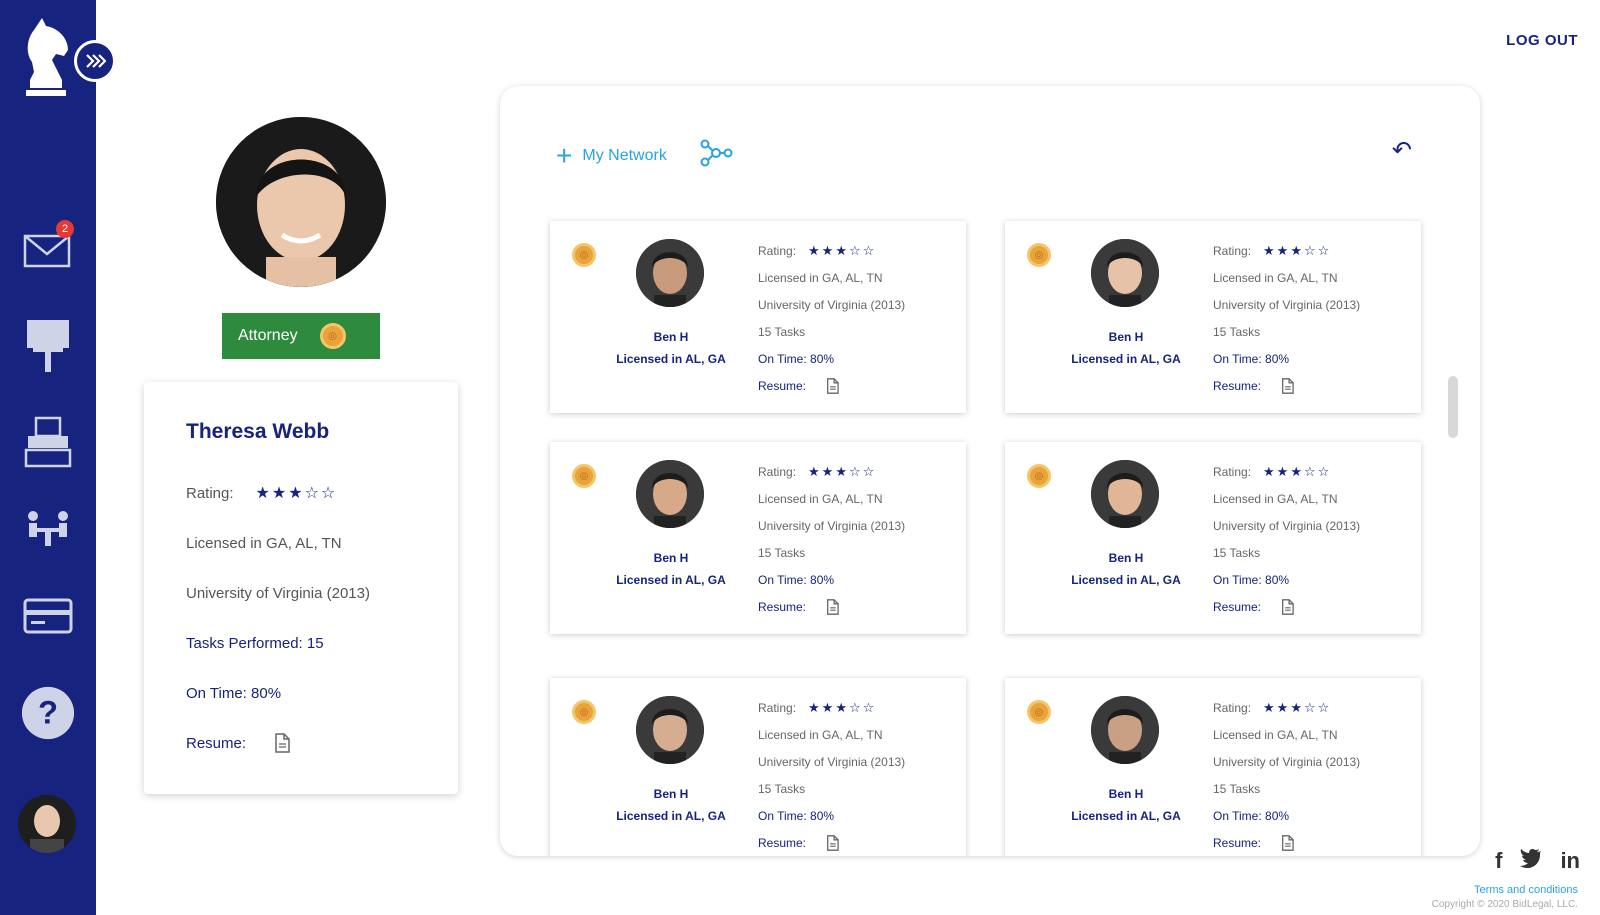 This screenshot has width=1600, height=915. What do you see at coordinates (264, 543) in the screenshot?
I see `profile-licensed: Licensed in GA, AL, TN` at bounding box center [264, 543].